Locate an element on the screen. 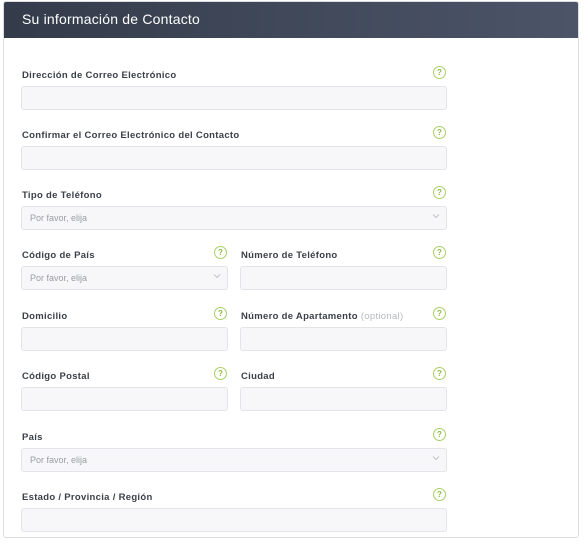  country-field-group: País ? Por favor, elija is located at coordinates (234, 451).